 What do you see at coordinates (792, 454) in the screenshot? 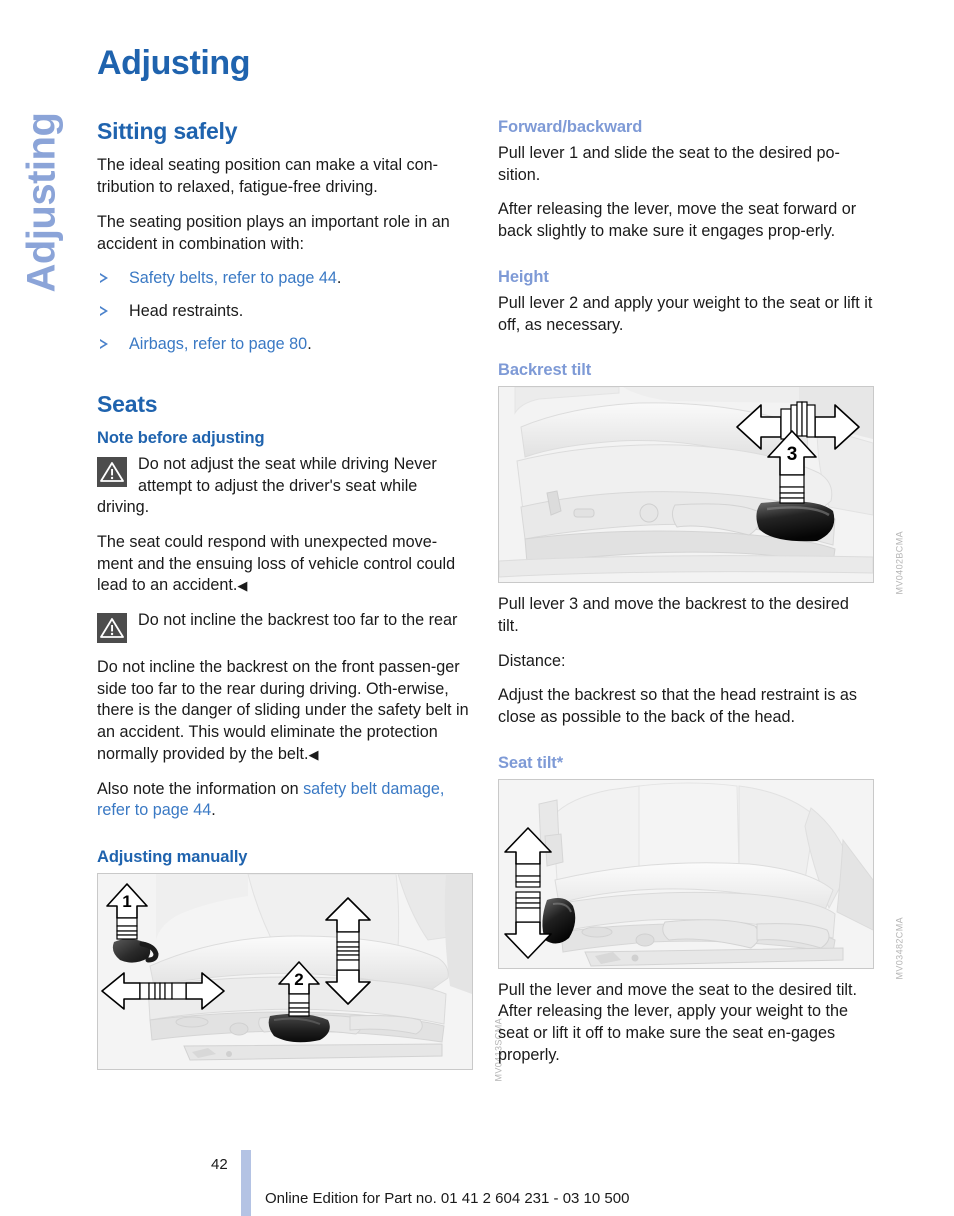
I see `svg-text: 3` at bounding box center [792, 454].